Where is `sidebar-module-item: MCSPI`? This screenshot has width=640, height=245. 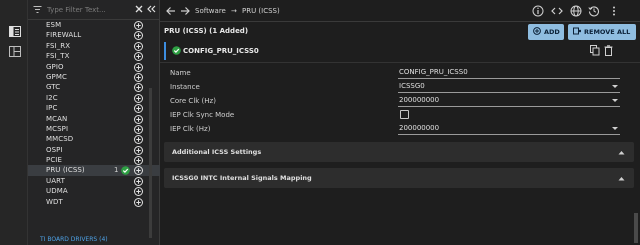
sidebar-module-item: MCSPI is located at coordinates (94, 129).